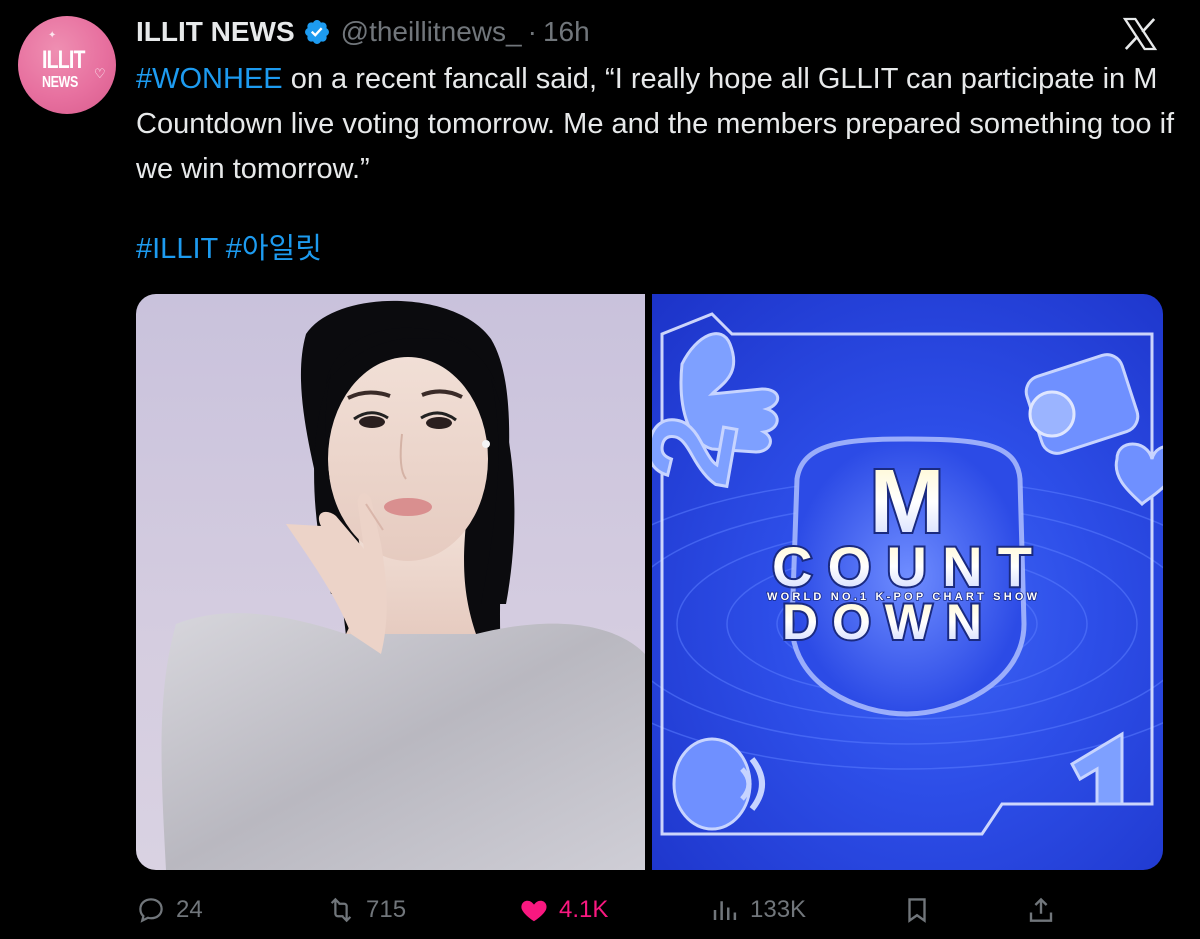  Describe the element at coordinates (100, 73) in the screenshot. I see `heart-outline-icon: ♡` at that location.